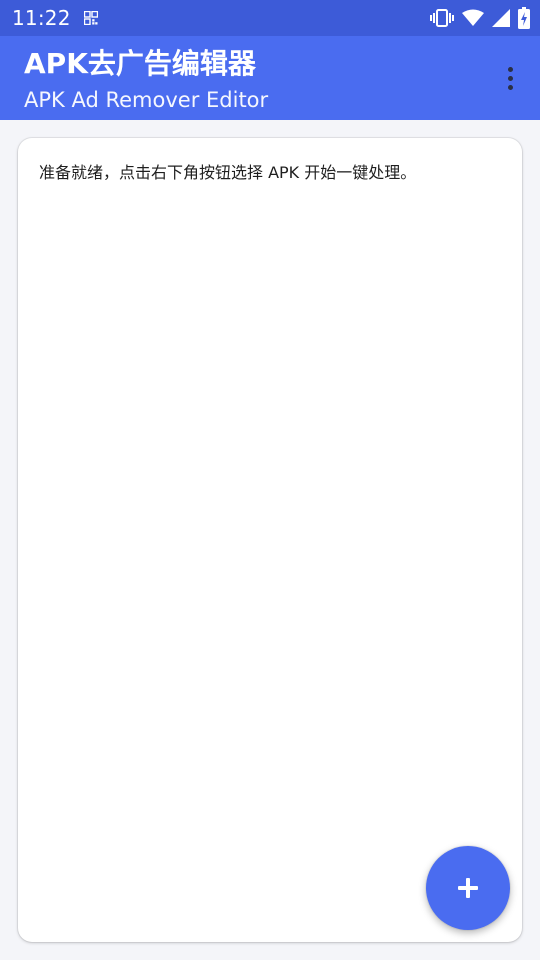  I want to click on status-time: 11:22, so click(41, 18).